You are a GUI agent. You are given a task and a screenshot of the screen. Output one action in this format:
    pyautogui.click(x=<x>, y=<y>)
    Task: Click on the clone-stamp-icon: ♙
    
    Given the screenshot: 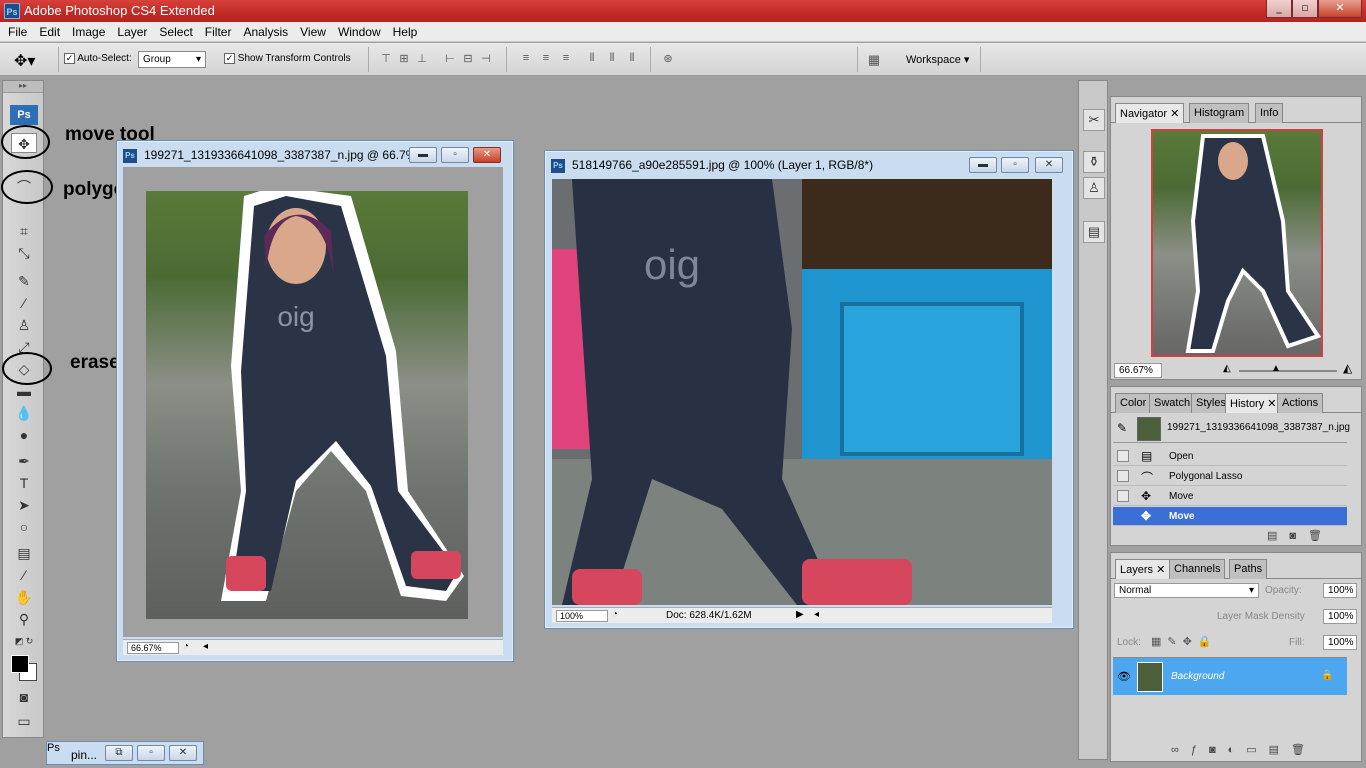 What is the action you would take?
    pyautogui.click(x=24, y=325)
    